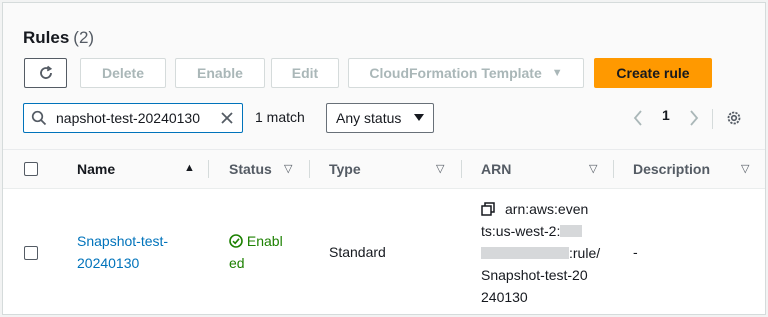 This screenshot has width=768, height=317. I want to click on gear-icon, so click(734, 118).